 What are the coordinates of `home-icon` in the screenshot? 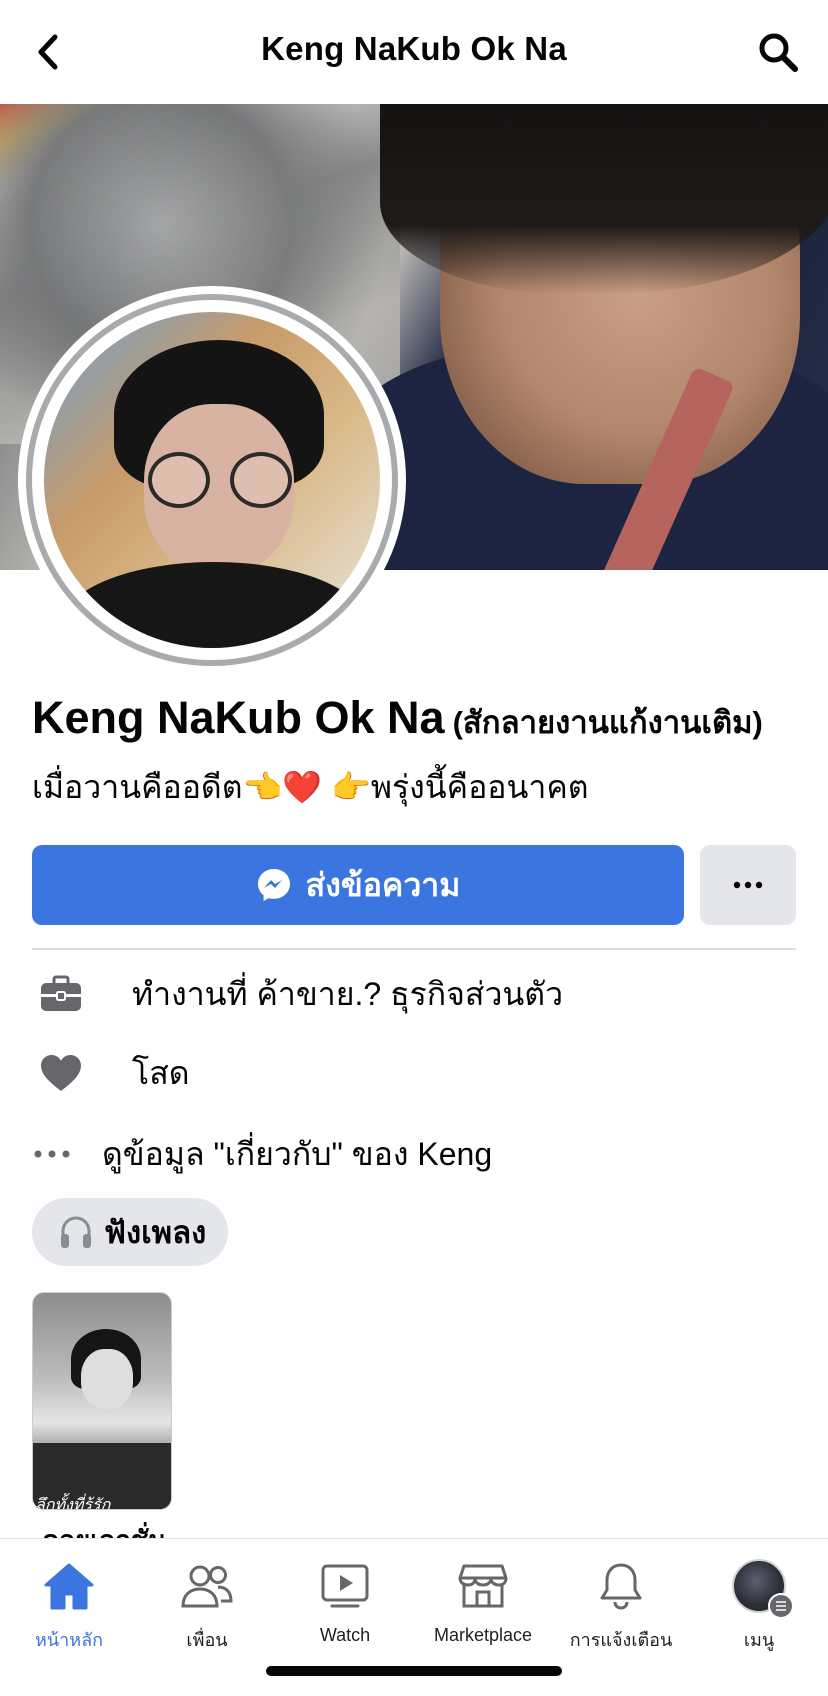 It's located at (69, 1586).